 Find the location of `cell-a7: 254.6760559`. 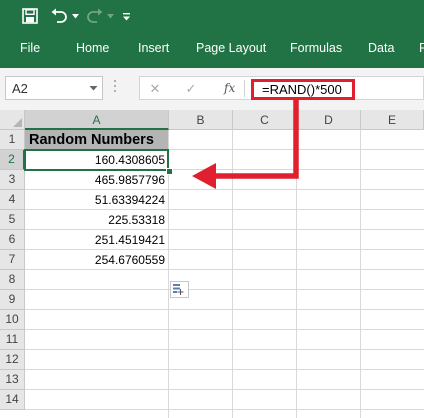

cell-a7: 254.6760559 is located at coordinates (96, 260).